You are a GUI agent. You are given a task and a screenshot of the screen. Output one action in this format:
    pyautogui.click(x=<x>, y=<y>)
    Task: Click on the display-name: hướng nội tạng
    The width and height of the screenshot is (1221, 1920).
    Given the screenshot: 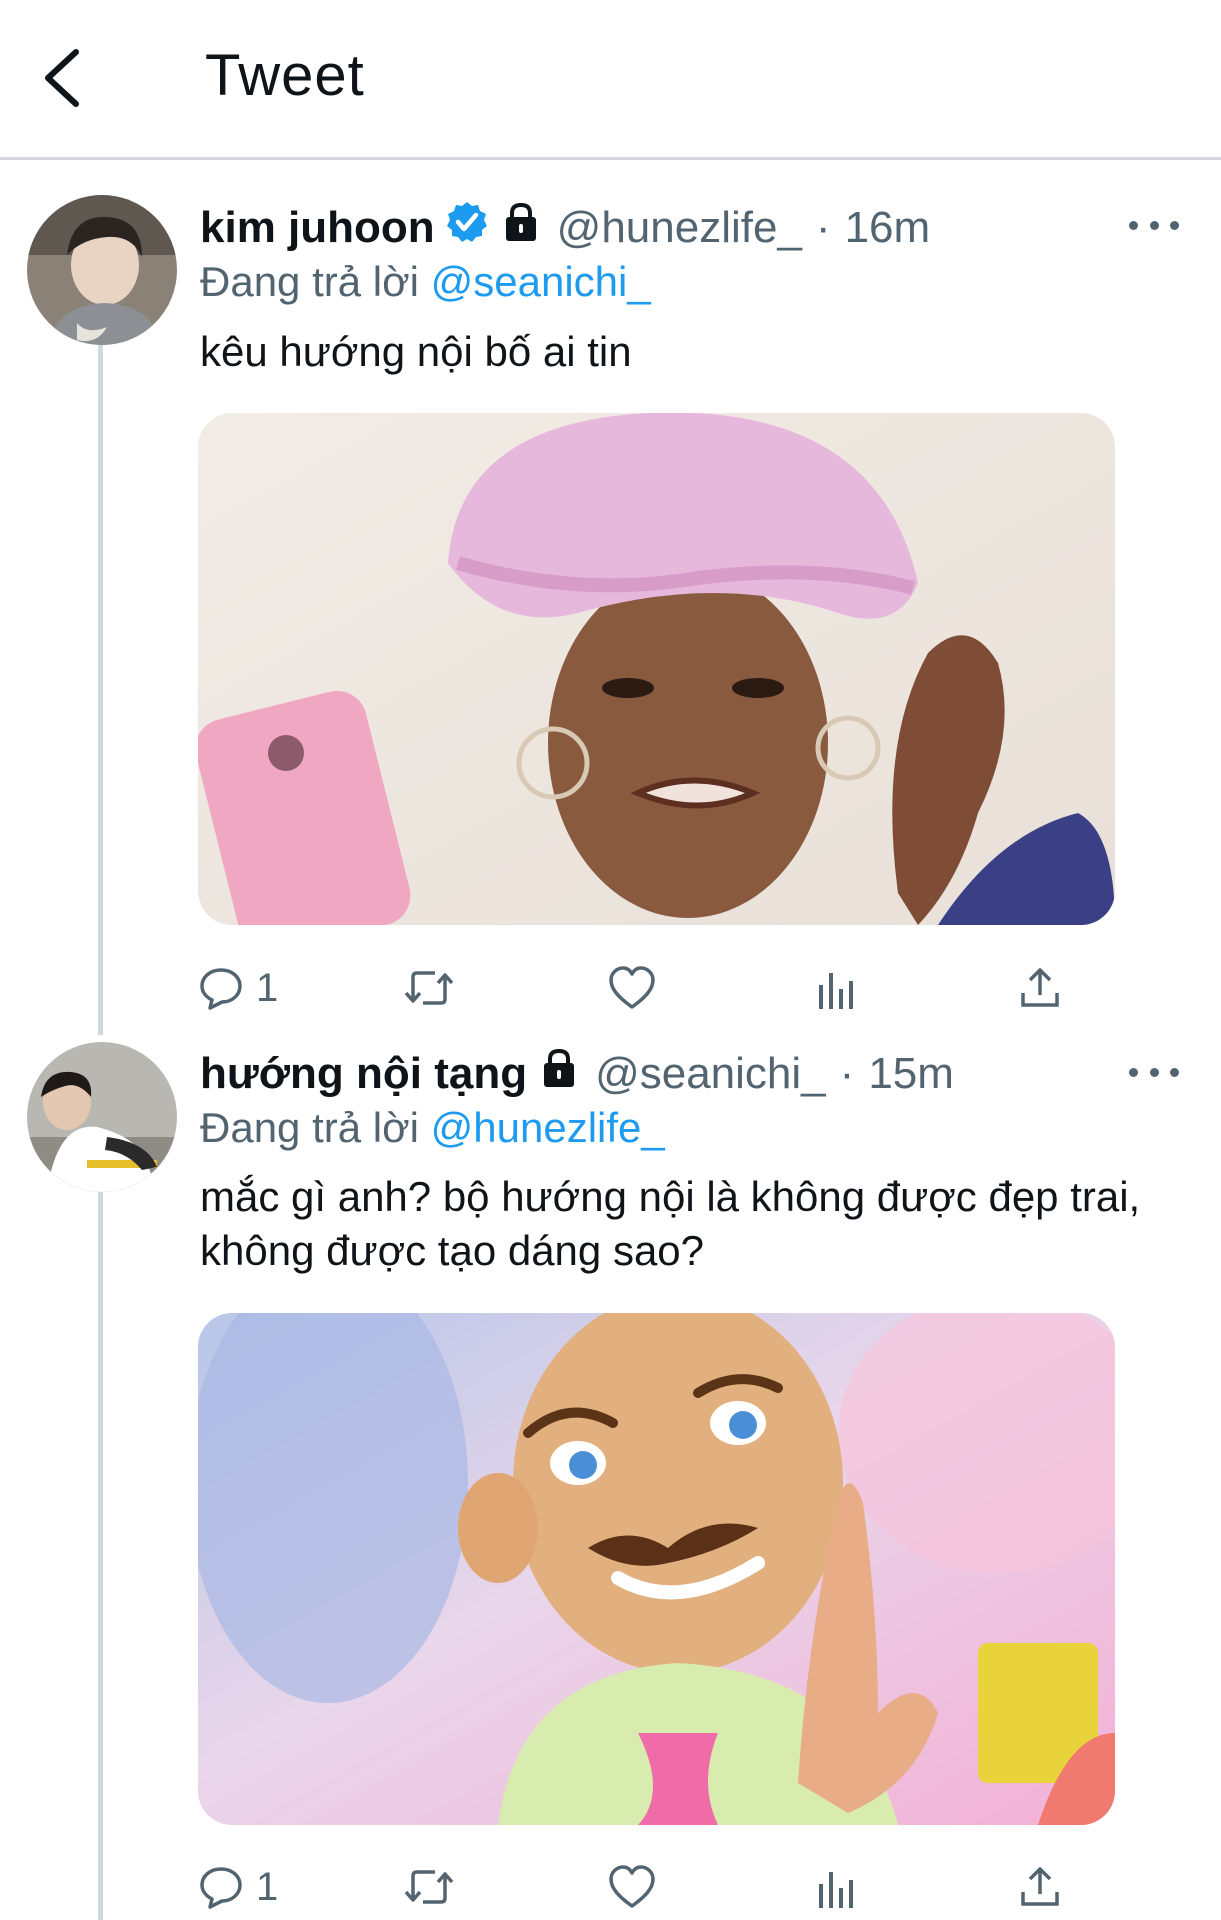 What is the action you would take?
    pyautogui.click(x=363, y=1074)
    